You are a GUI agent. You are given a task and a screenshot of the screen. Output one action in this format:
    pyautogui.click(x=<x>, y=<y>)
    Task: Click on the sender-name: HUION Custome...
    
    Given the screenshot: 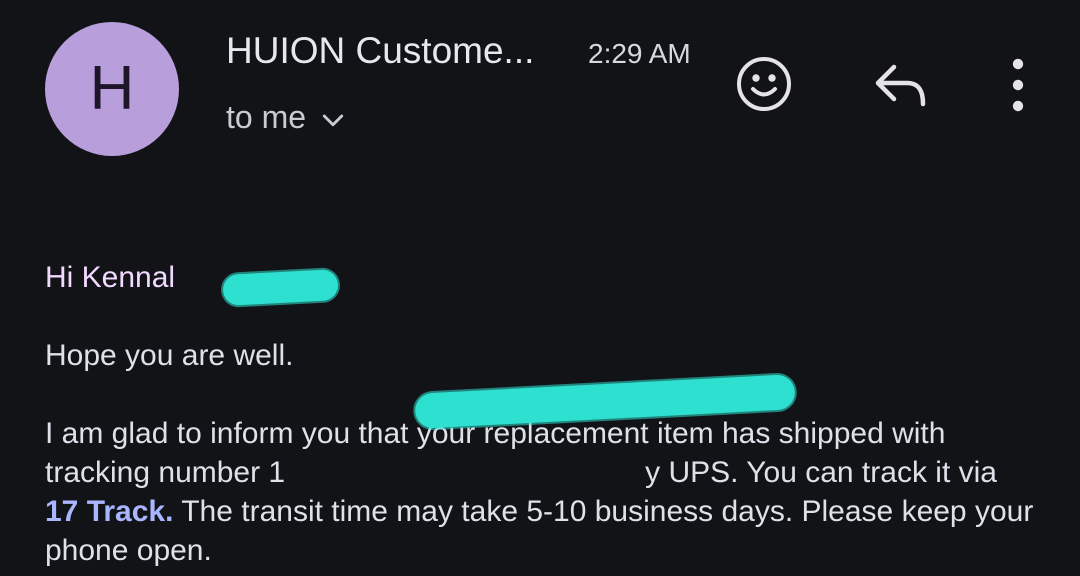 What is the action you would take?
    pyautogui.click(x=380, y=51)
    